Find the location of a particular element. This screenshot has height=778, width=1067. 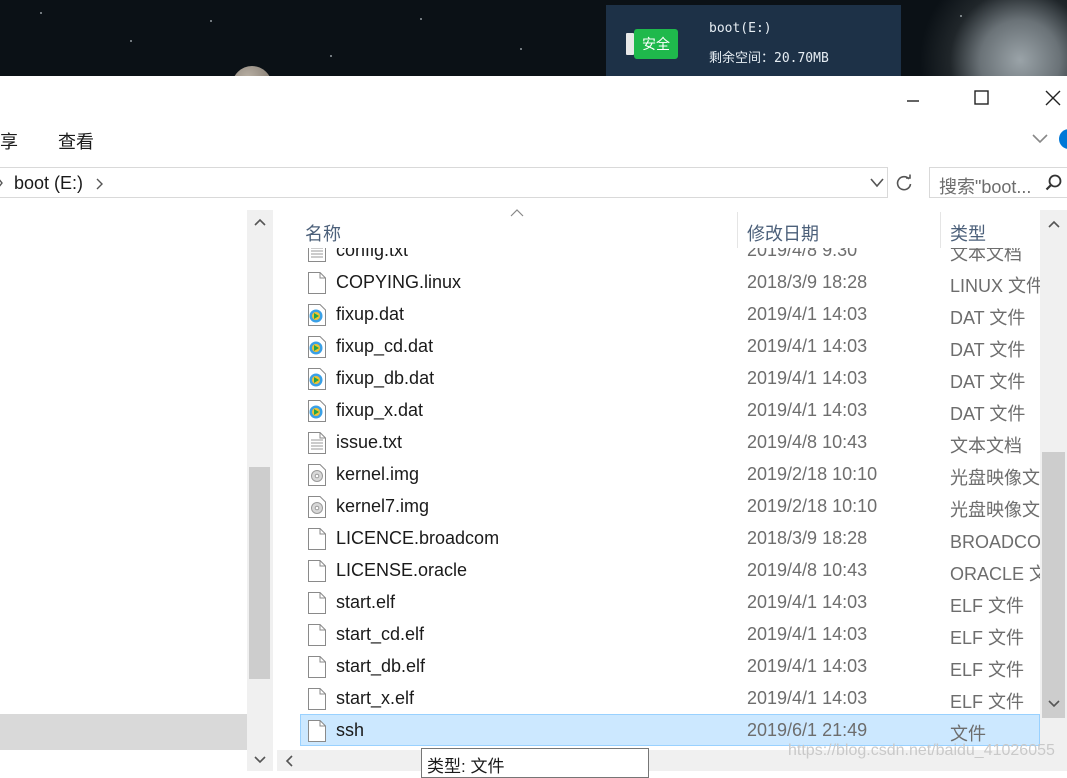

nav-scroll-up-button is located at coordinates (259, 222).